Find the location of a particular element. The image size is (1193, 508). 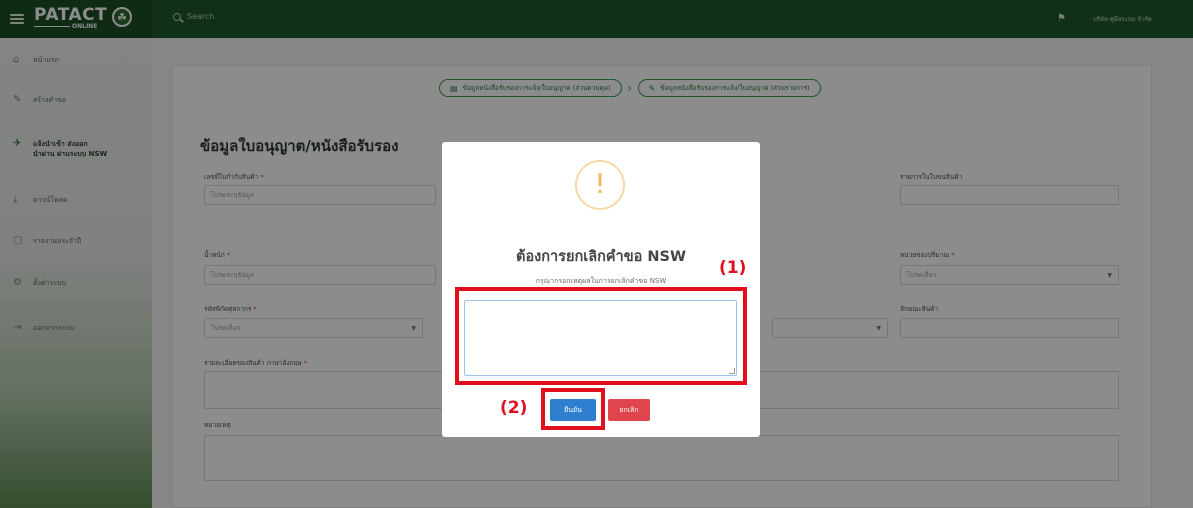

dialog-subtitle: กรุณากรอกเหตุผลในการยกเลิกคำขอ NSW is located at coordinates (601, 281).